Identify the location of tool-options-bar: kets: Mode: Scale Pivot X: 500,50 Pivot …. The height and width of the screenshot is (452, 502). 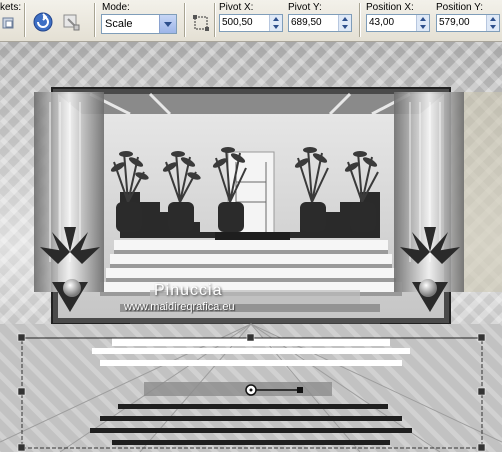
(251, 21).